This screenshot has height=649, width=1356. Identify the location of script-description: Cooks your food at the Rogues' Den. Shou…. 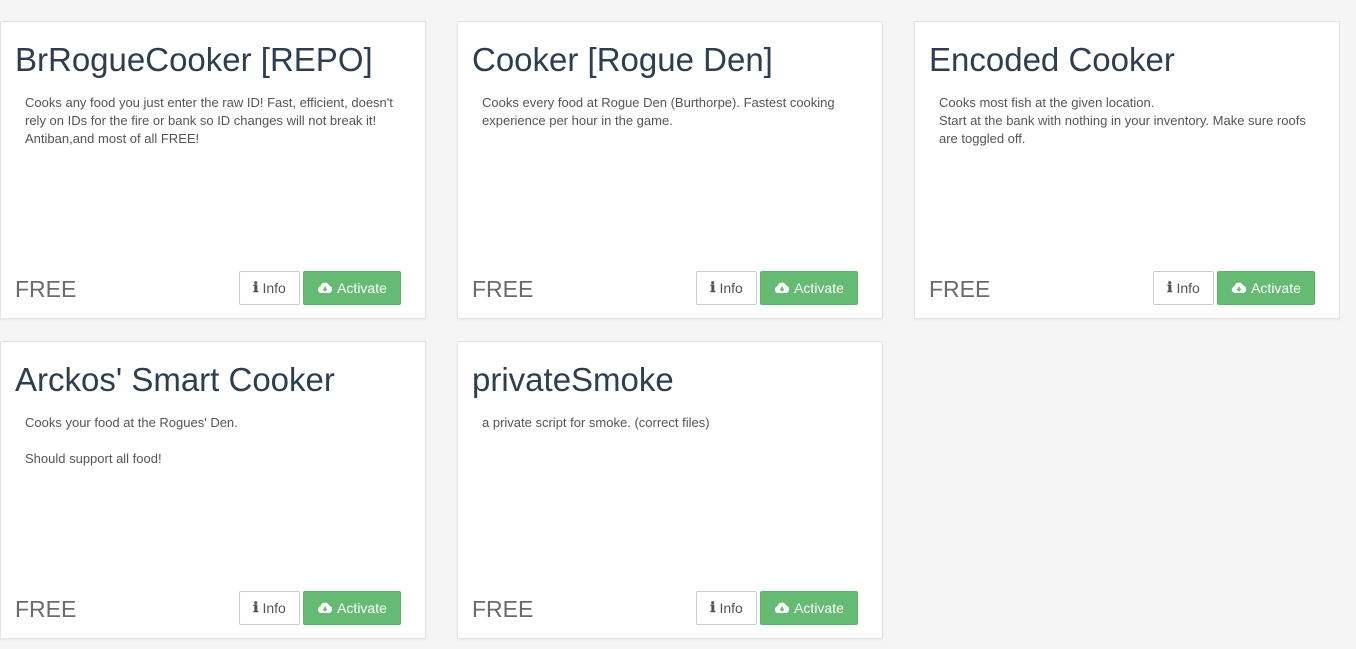
(131, 440).